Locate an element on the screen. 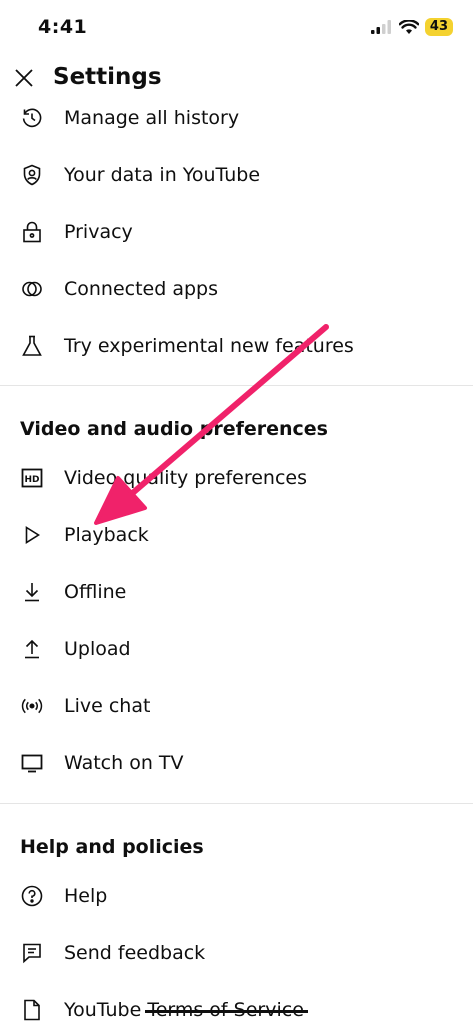 This screenshot has height=1035, width=473. settings-item-manage-history: Manage all history is located at coordinates (236, 118).